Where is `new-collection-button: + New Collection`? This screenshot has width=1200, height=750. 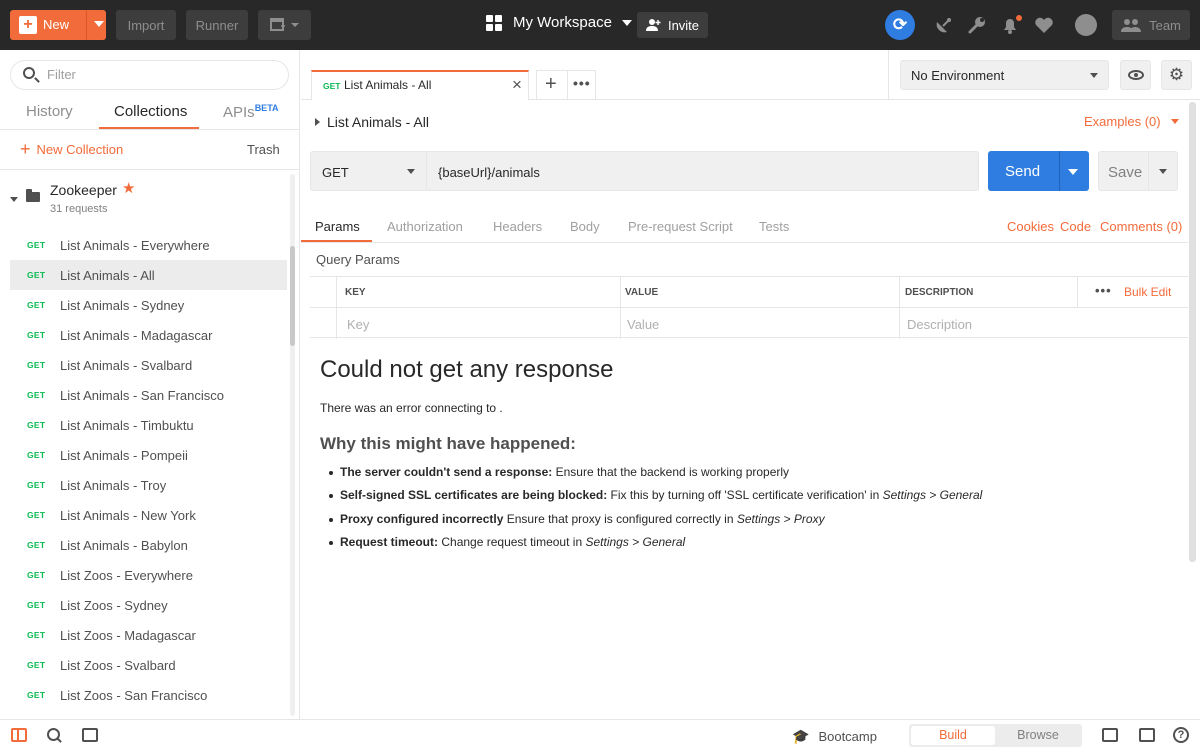 new-collection-button: + New Collection is located at coordinates (71, 149).